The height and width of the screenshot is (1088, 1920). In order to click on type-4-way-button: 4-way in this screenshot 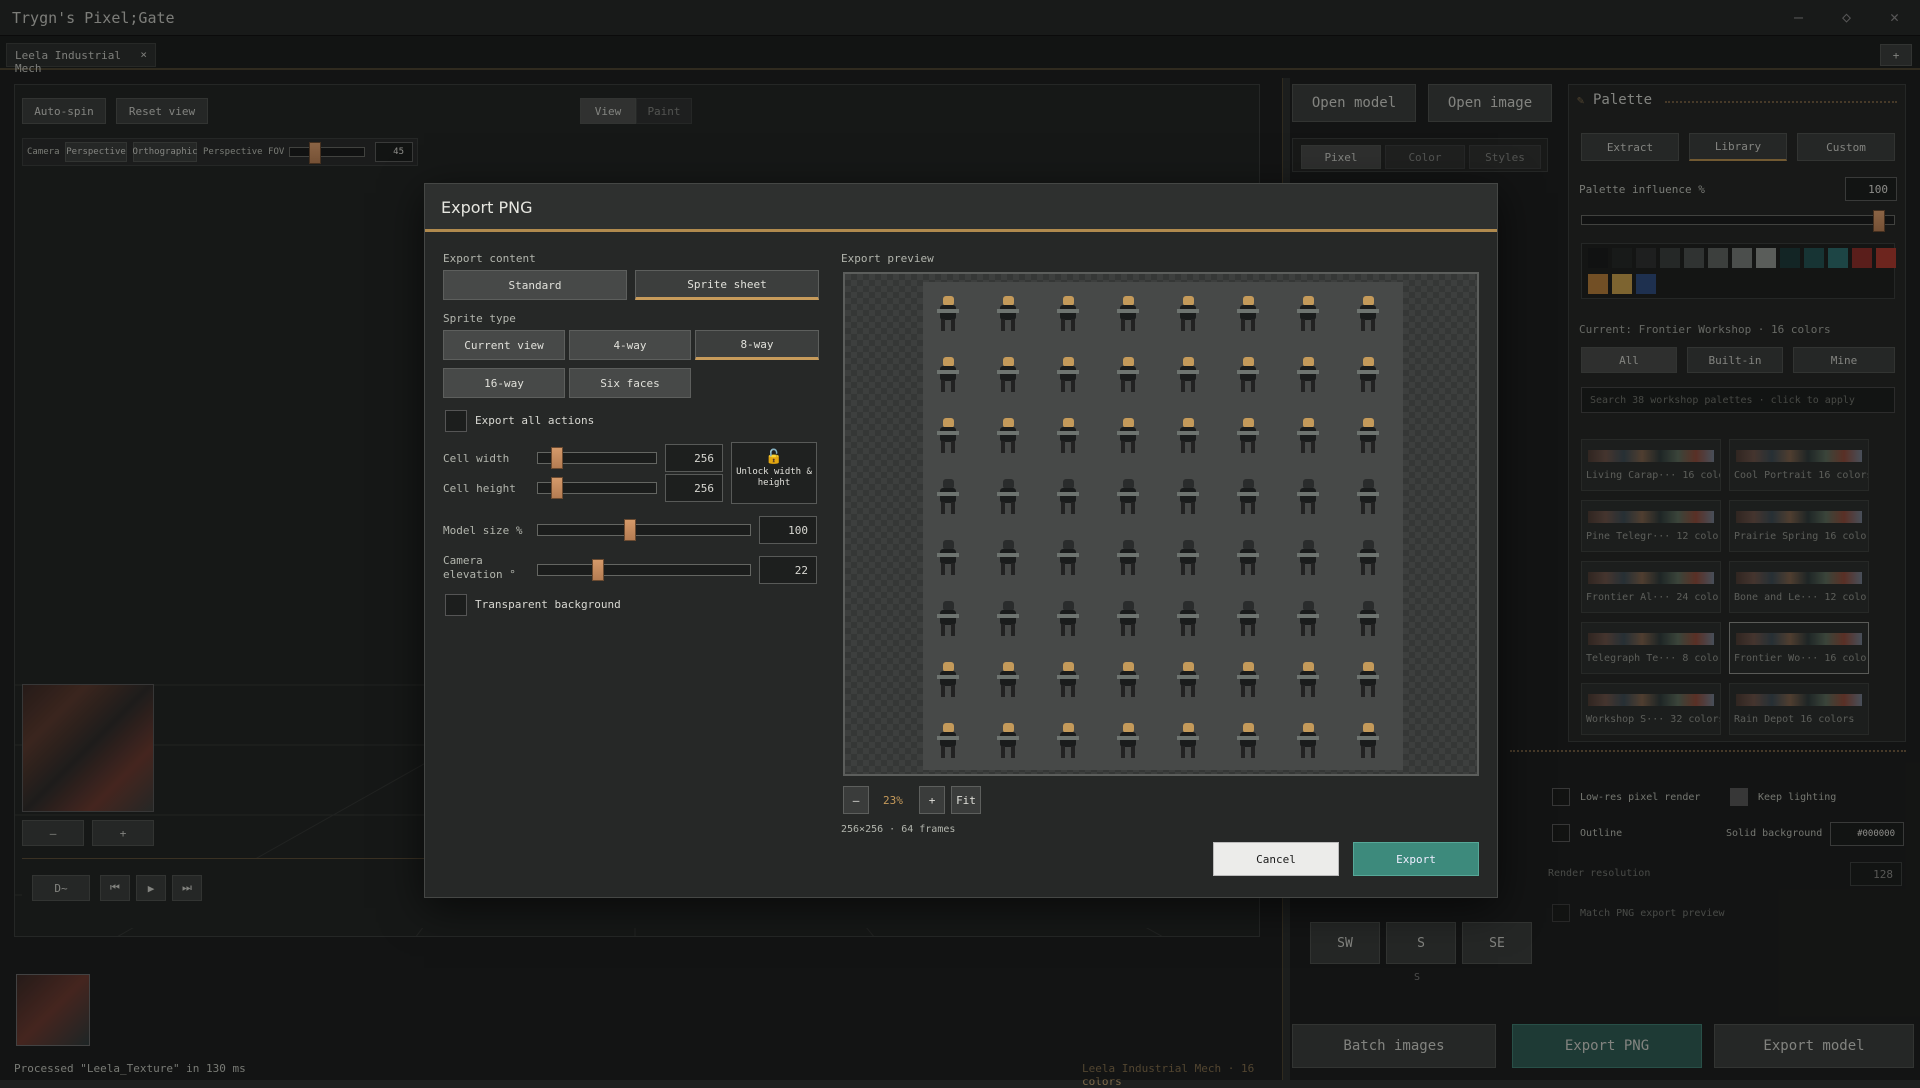, I will do `click(630, 345)`.